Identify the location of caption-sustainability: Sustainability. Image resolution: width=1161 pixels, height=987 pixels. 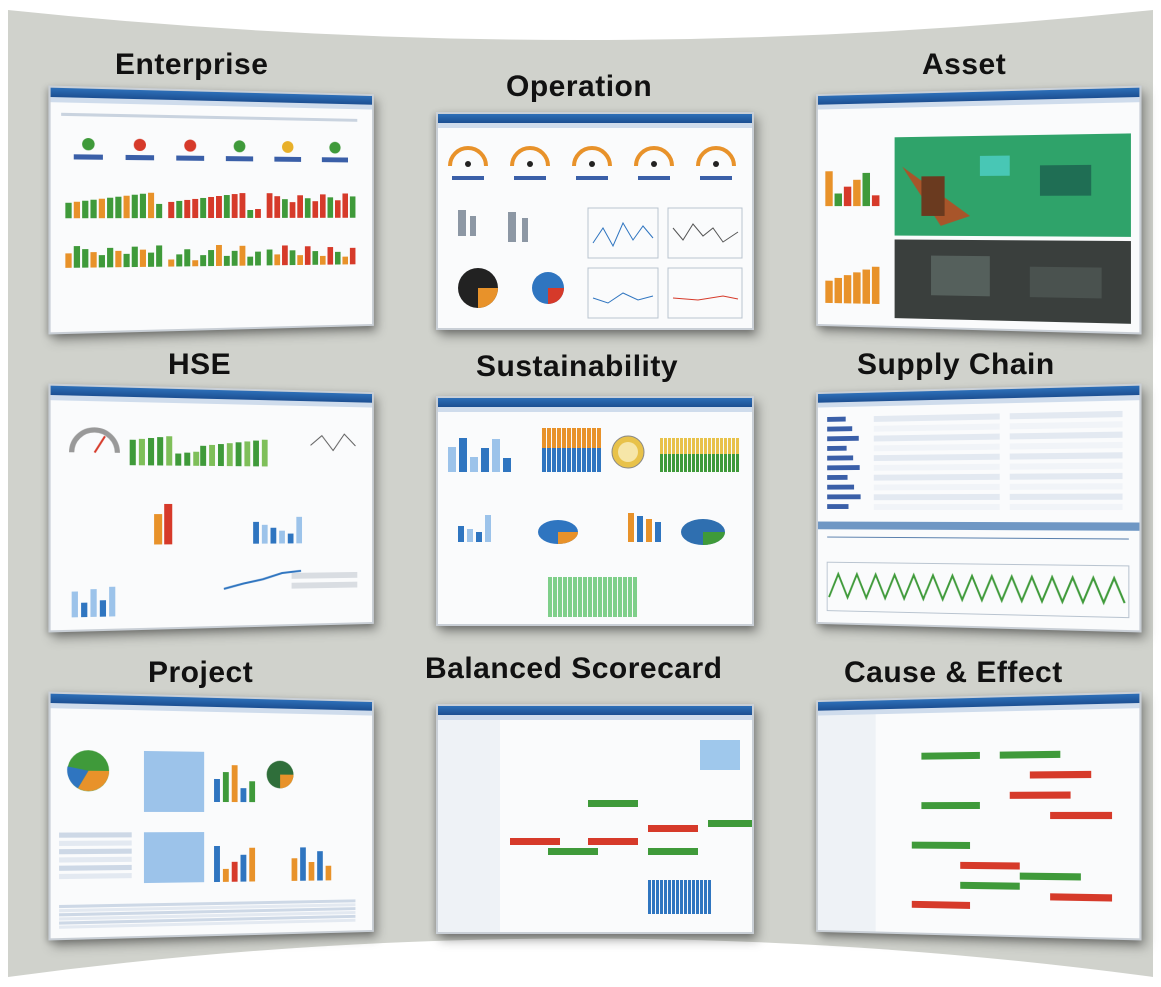
(577, 366).